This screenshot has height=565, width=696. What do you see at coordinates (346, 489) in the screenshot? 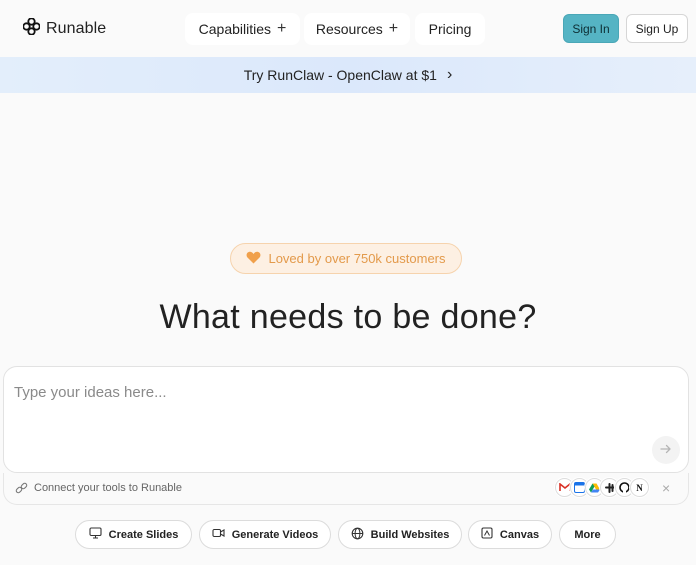
I see `connect-tools-bar: Connect your tools to Runable N ×` at bounding box center [346, 489].